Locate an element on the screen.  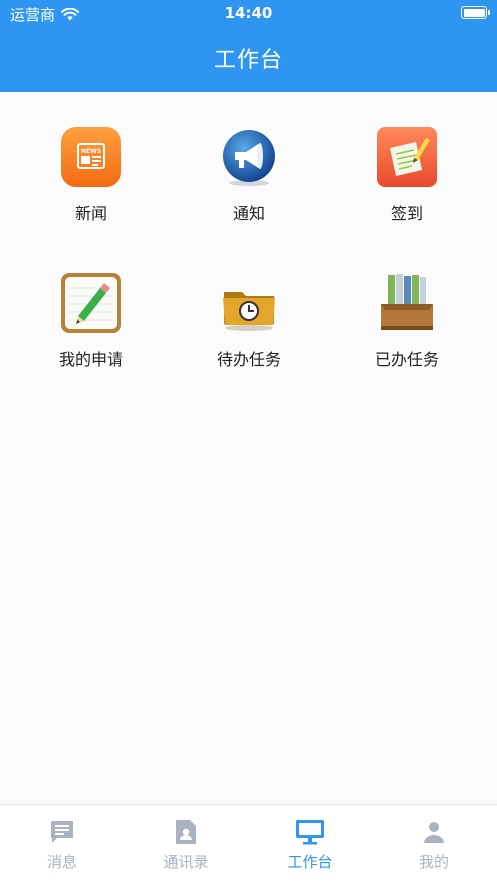
tab-workbench: 工作台 is located at coordinates (310, 844).